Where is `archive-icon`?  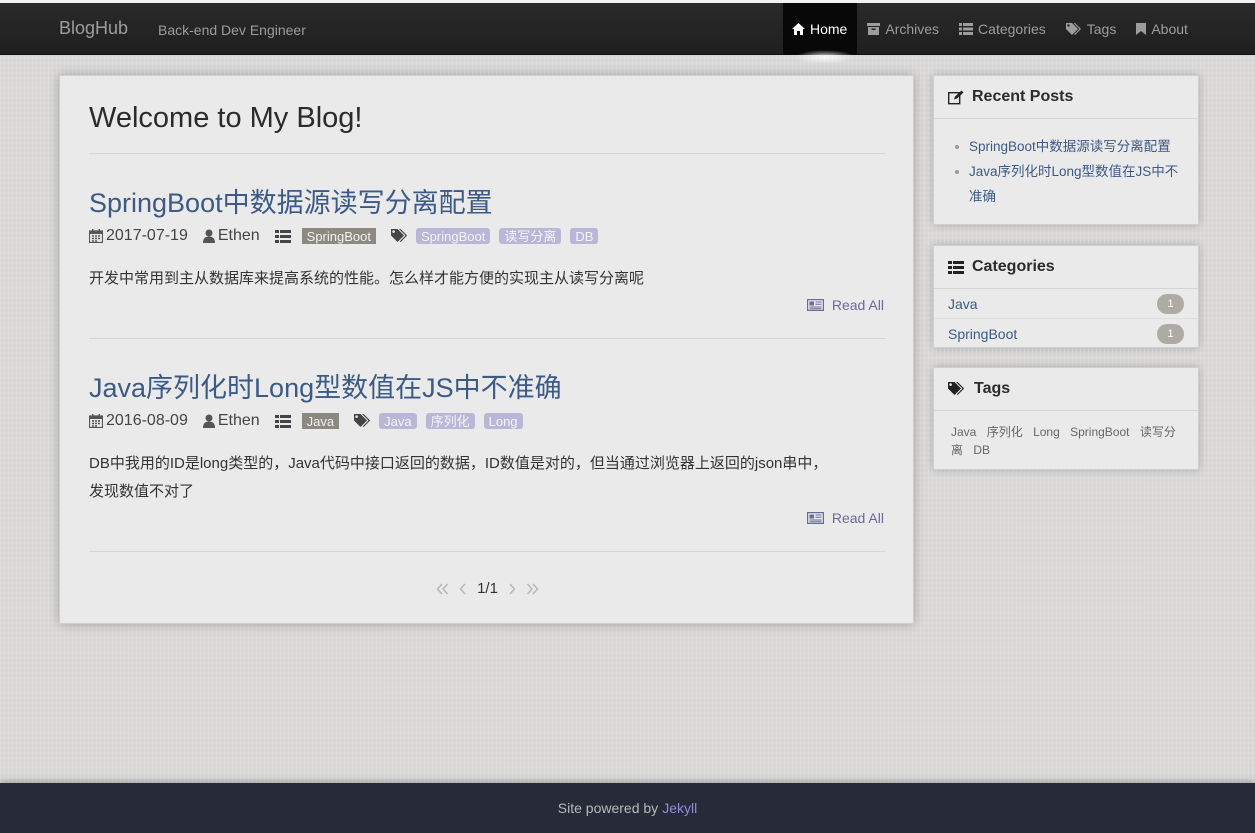
archive-icon is located at coordinates (874, 29).